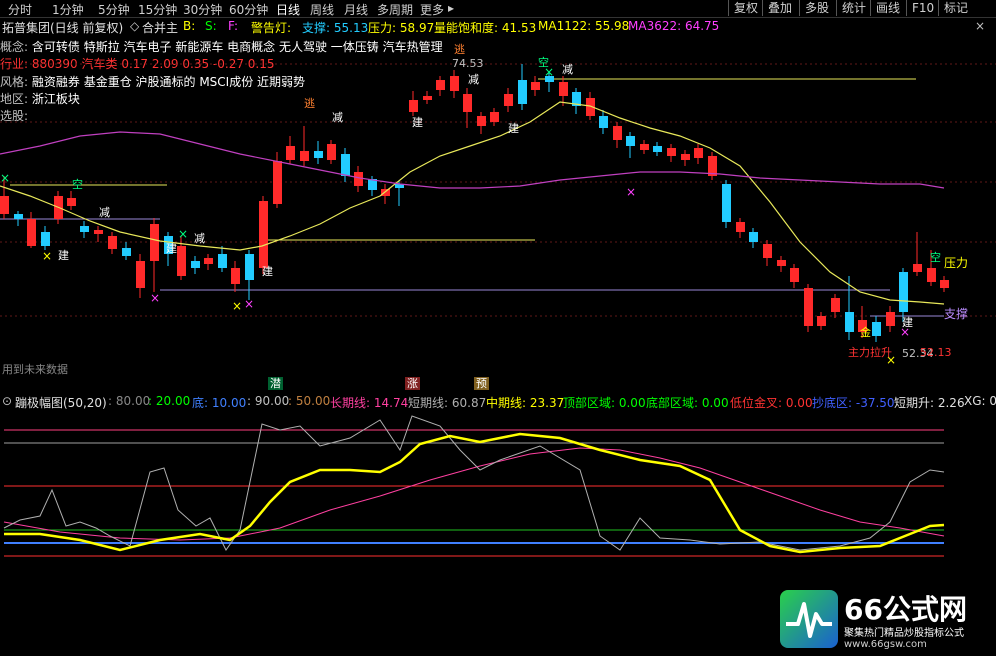  Describe the element at coordinates (335, 28) in the screenshot. I see `support-value: 支撑: 55.13` at that location.